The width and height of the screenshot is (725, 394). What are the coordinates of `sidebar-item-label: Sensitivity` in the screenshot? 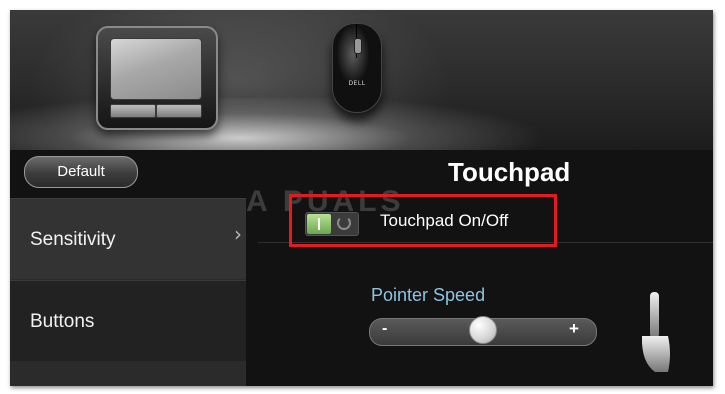 It's located at (73, 239).